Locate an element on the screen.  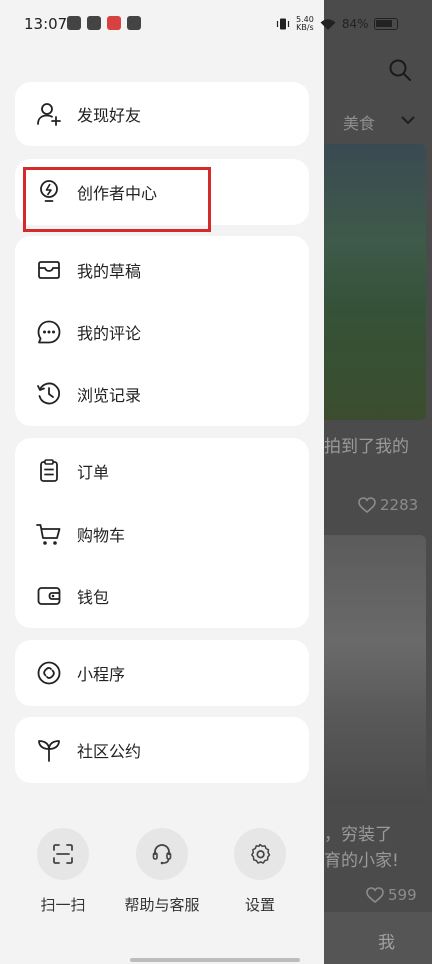
like-count: 599 is located at coordinates (402, 895).